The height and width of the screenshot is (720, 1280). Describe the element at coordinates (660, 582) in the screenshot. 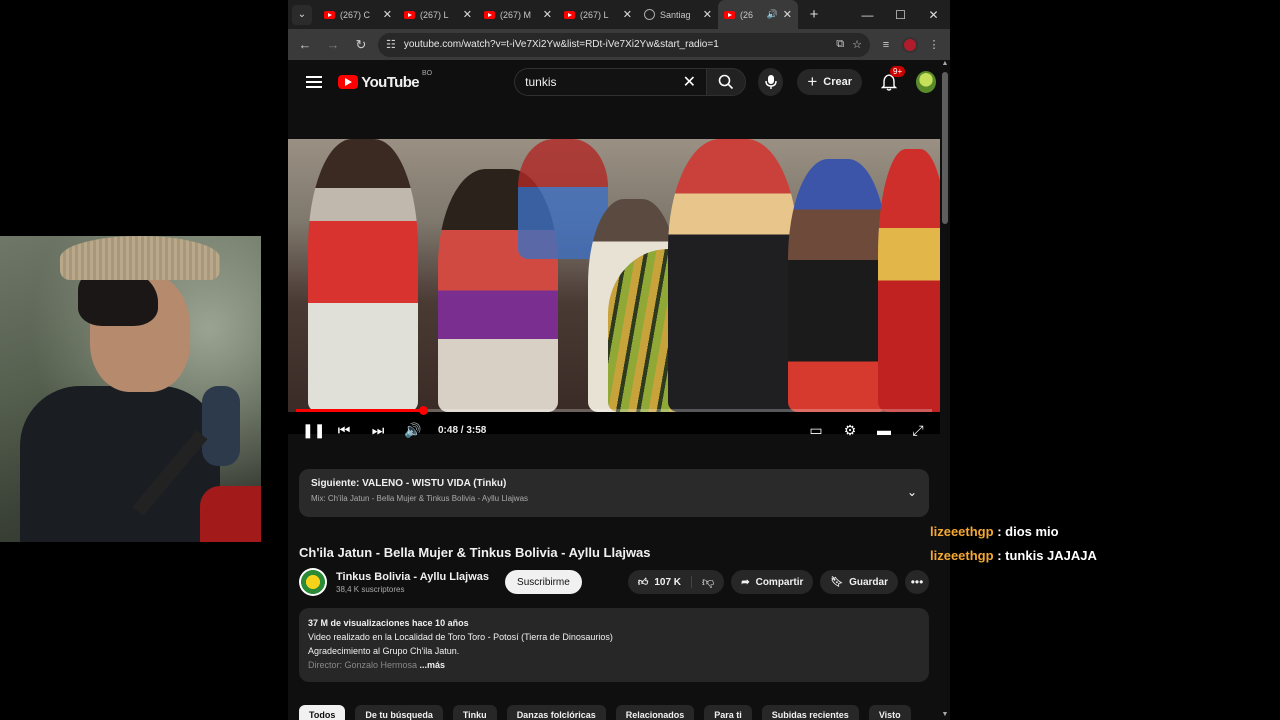

I see `like-button: 👍︎ 107 K` at that location.